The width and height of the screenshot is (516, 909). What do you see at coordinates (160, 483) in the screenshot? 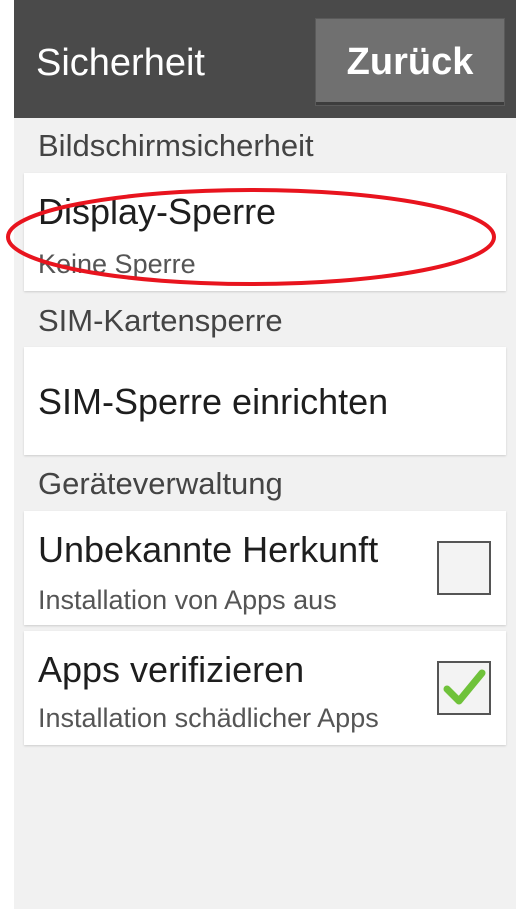
I see `section-header-device-admin: Geräteverwaltung` at bounding box center [160, 483].